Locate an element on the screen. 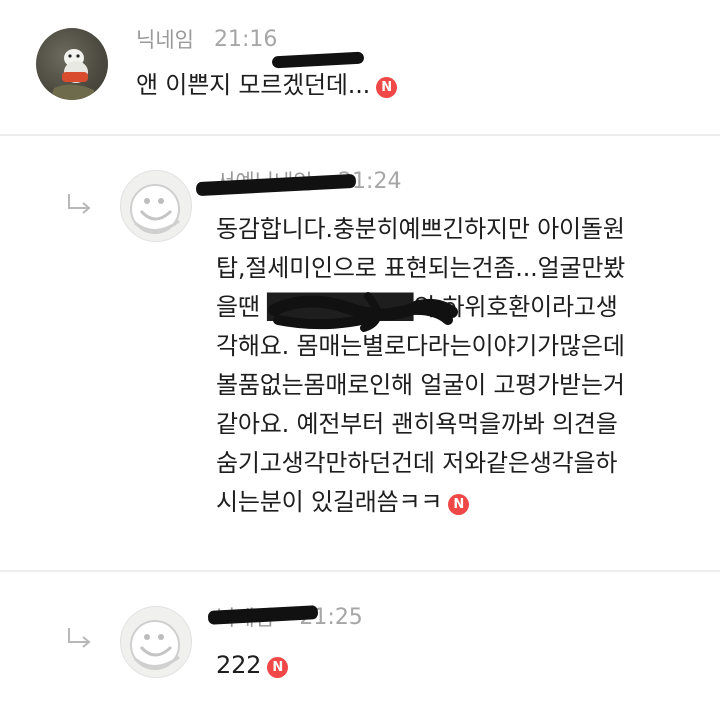  redaction-scribble is located at coordinates (363, 312).